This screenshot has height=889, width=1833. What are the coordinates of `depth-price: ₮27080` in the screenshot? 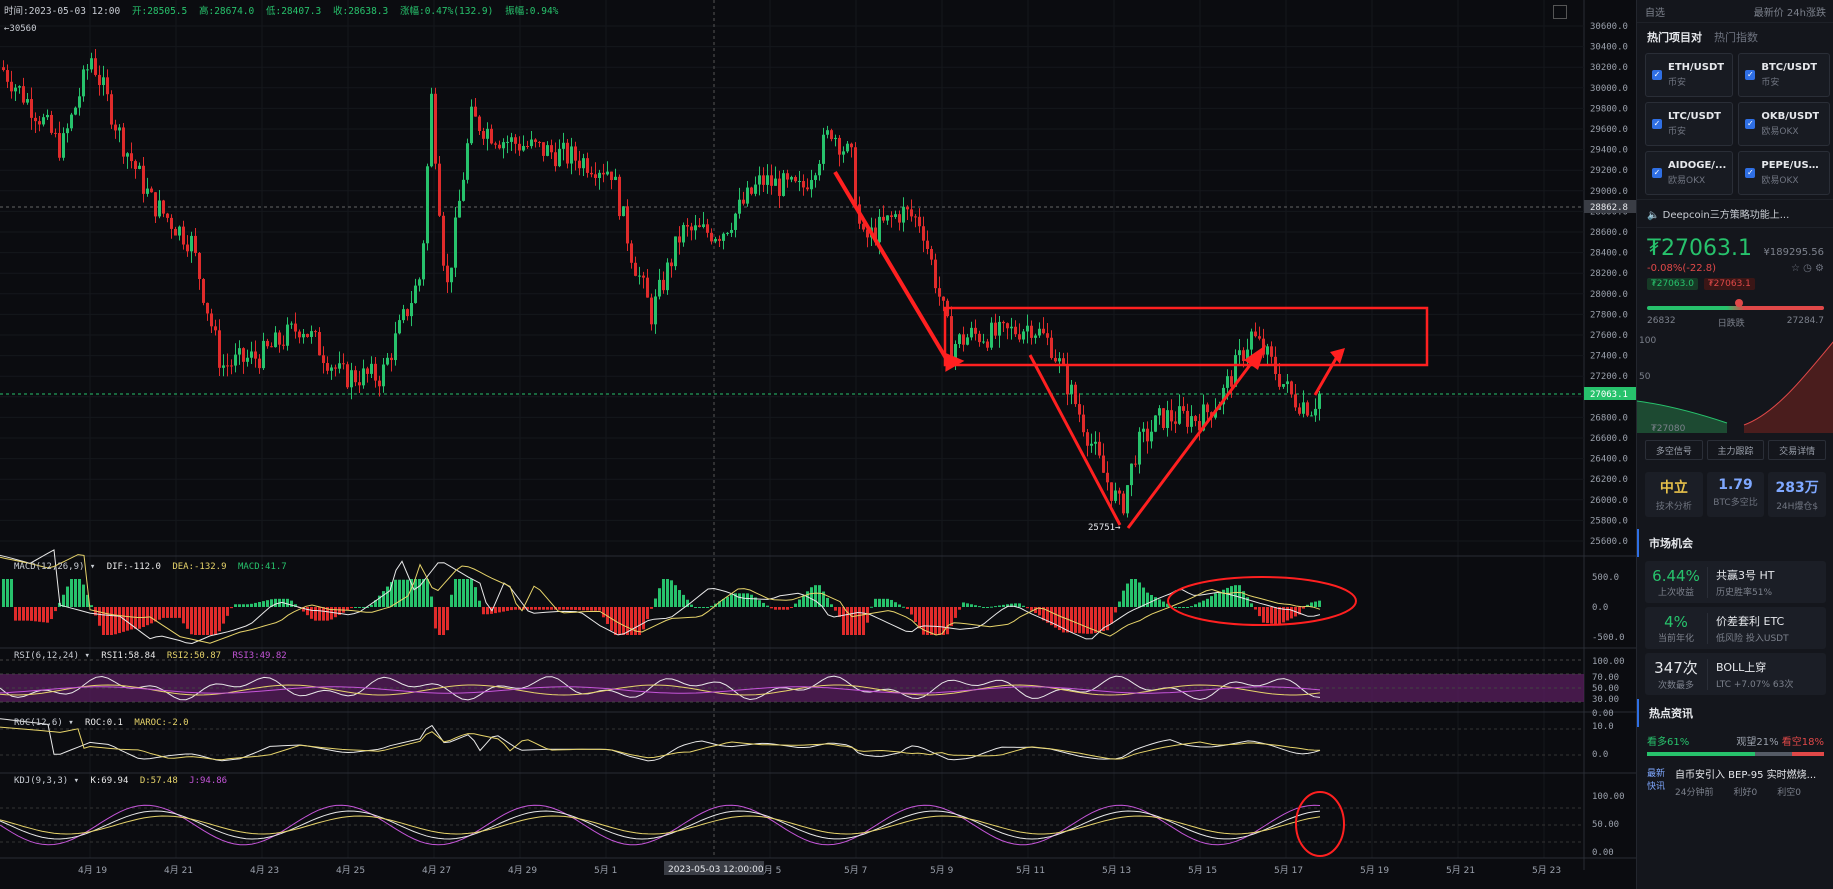 It's located at (1668, 428).